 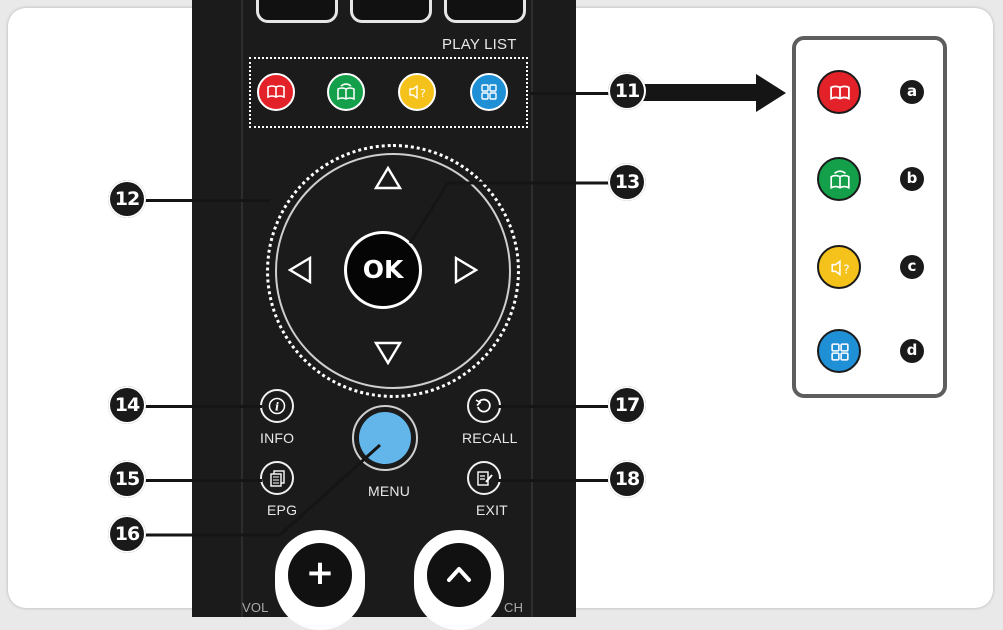 I want to click on ch-up-button, so click(x=459, y=575).